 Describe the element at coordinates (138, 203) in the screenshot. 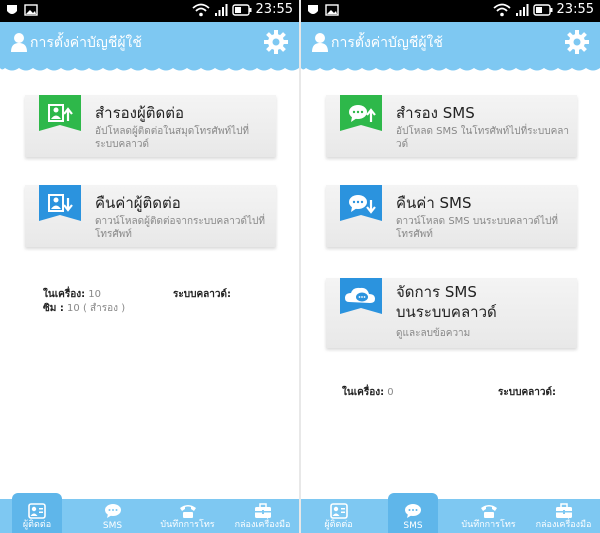

I see `card-title: คืนค่าผู้ติดต่อ` at that location.